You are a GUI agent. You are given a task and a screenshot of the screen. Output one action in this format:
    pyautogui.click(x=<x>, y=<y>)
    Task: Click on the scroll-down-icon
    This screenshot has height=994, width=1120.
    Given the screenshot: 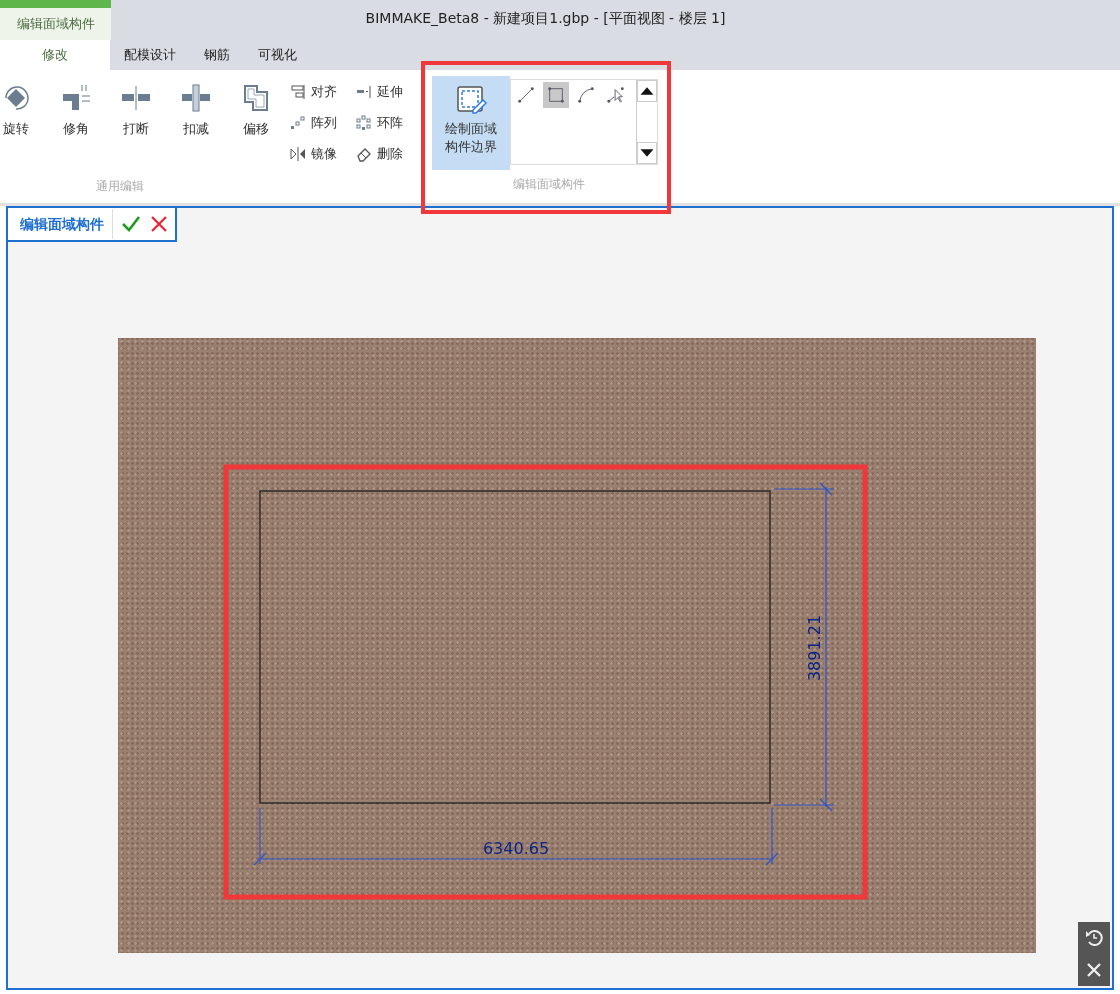 What is the action you would take?
    pyautogui.click(x=647, y=153)
    